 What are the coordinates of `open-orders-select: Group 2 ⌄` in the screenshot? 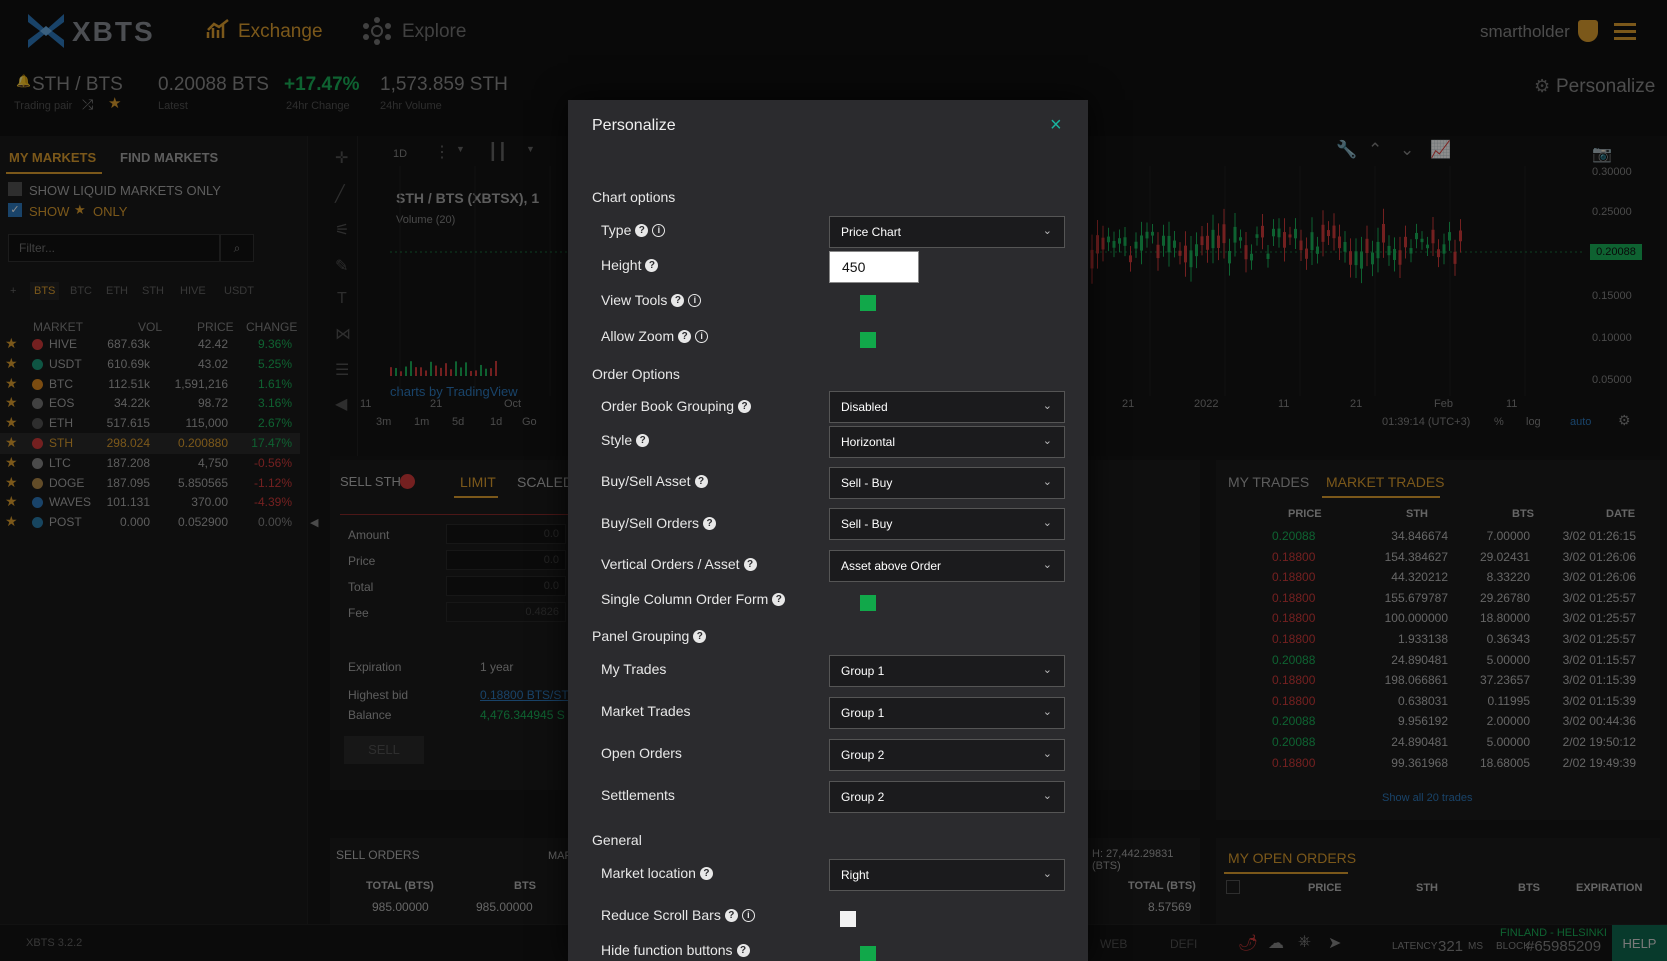 It's located at (947, 755).